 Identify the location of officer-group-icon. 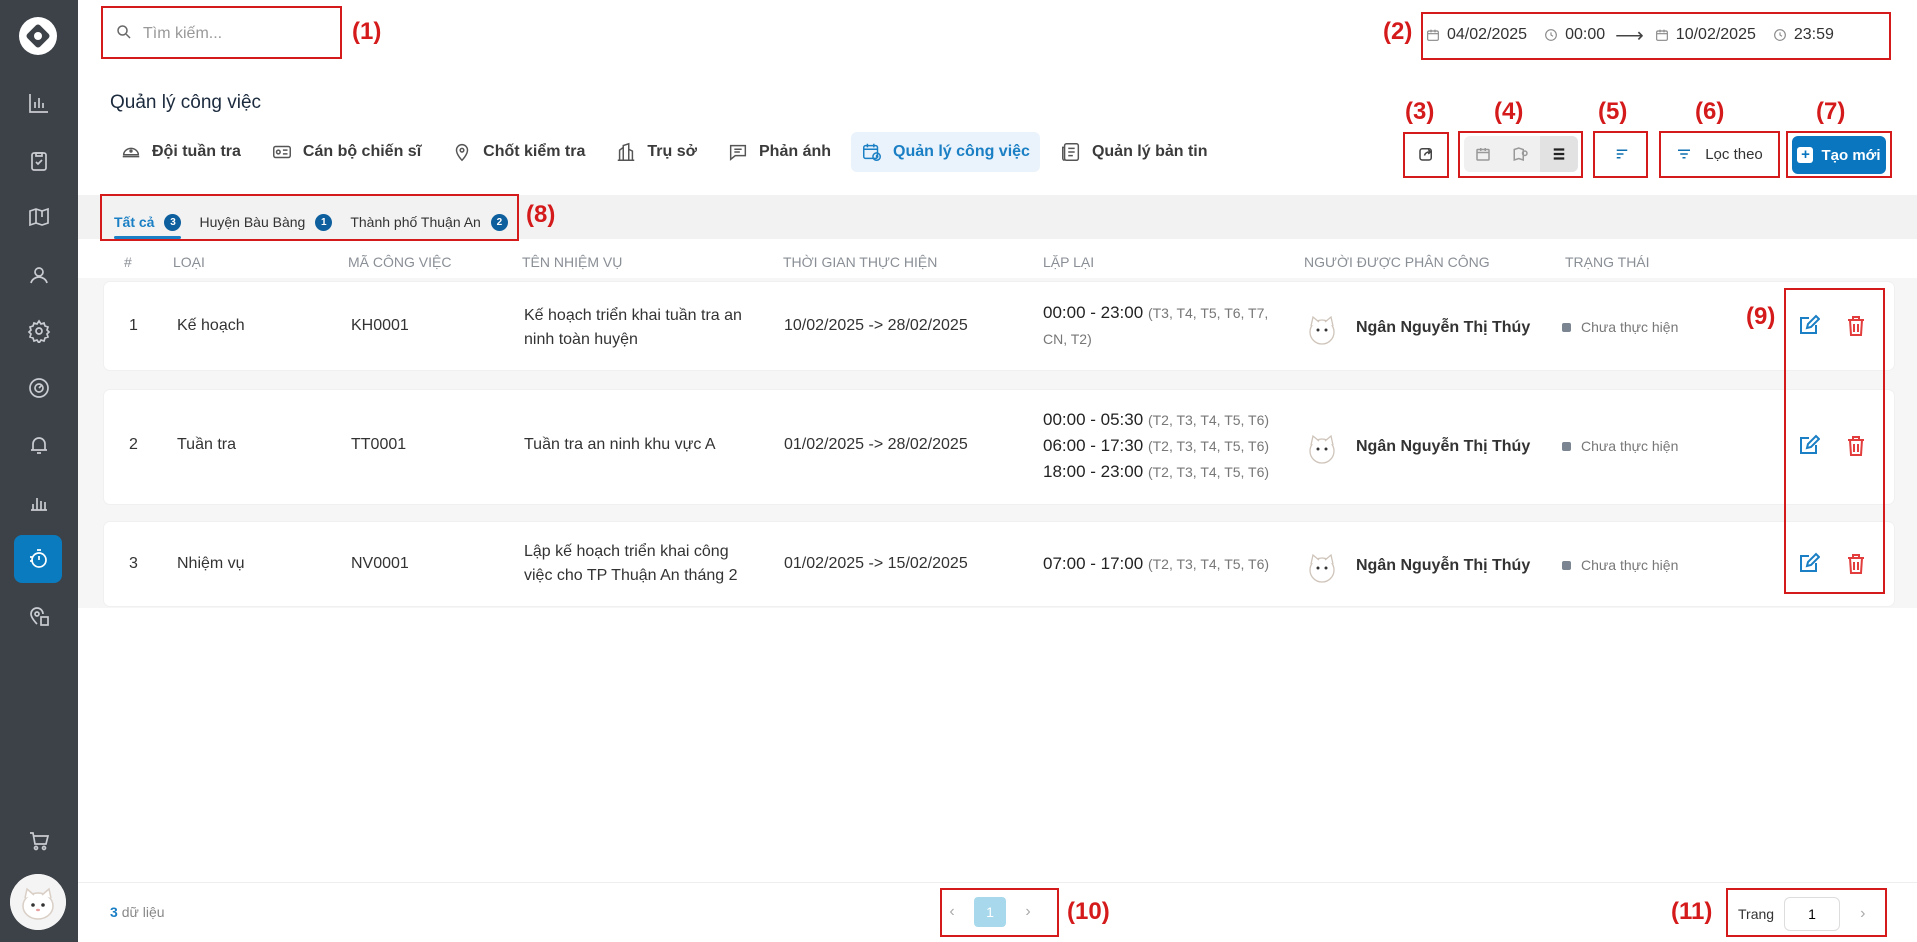
(39, 275).